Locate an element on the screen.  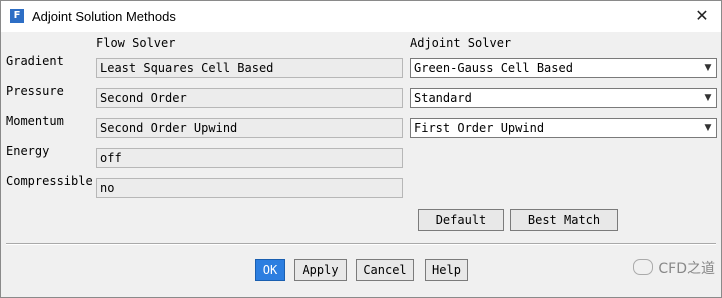
best-match-button: Best Match is located at coordinates (564, 220).